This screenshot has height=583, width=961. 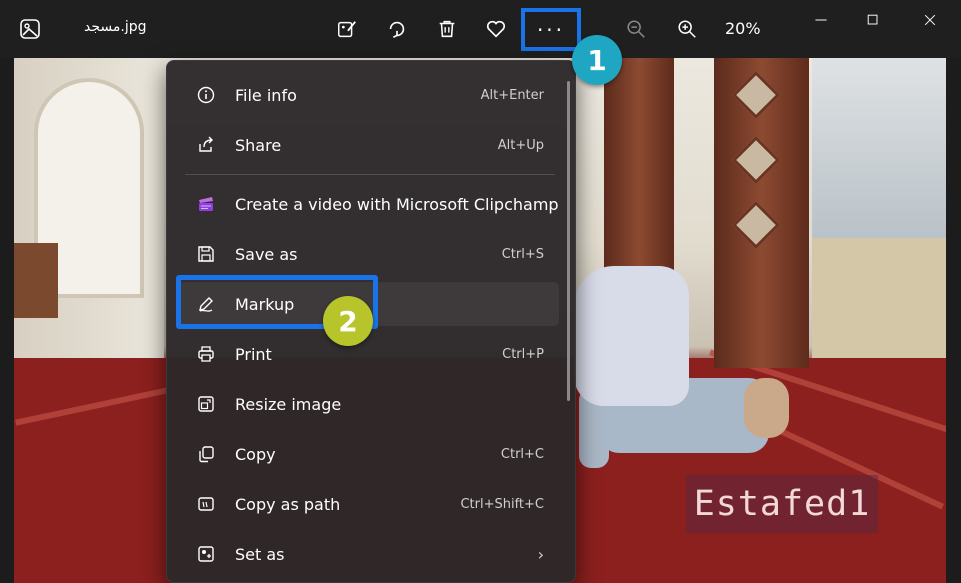 What do you see at coordinates (512, 95) in the screenshot?
I see `menu-item-shortcut: Alt+Enter` at bounding box center [512, 95].